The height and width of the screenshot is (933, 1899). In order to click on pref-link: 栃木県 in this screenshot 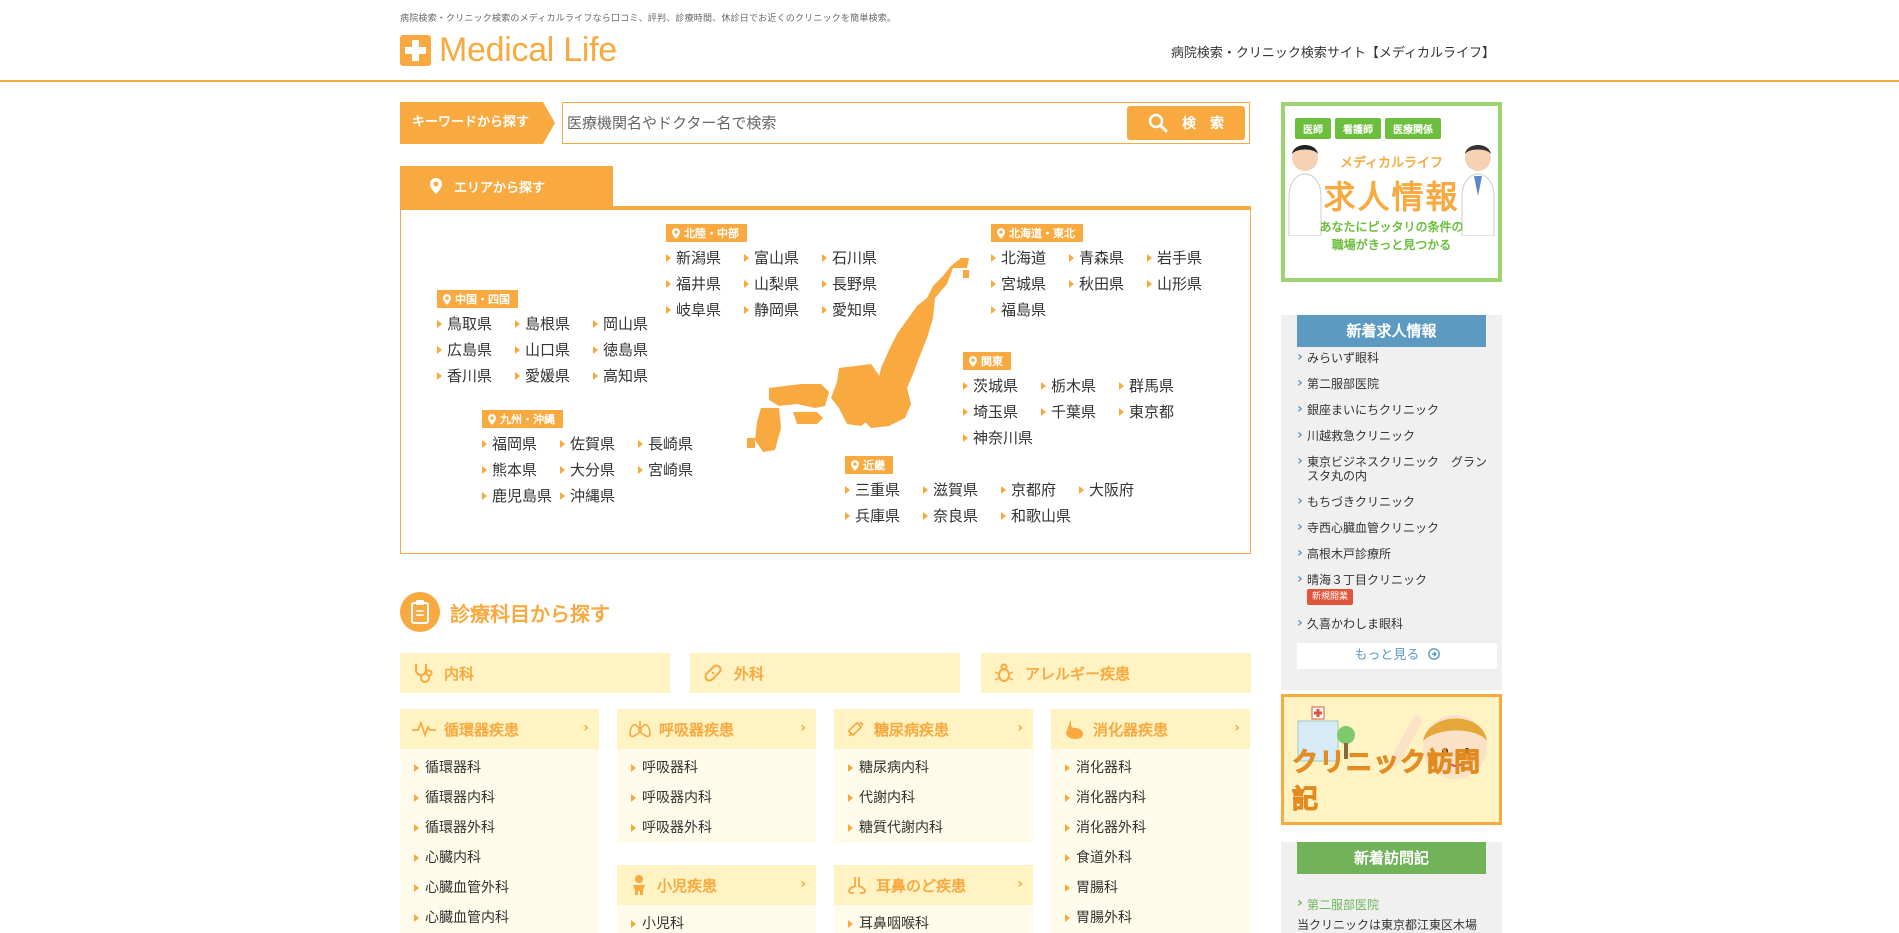, I will do `click(1080, 385)`.